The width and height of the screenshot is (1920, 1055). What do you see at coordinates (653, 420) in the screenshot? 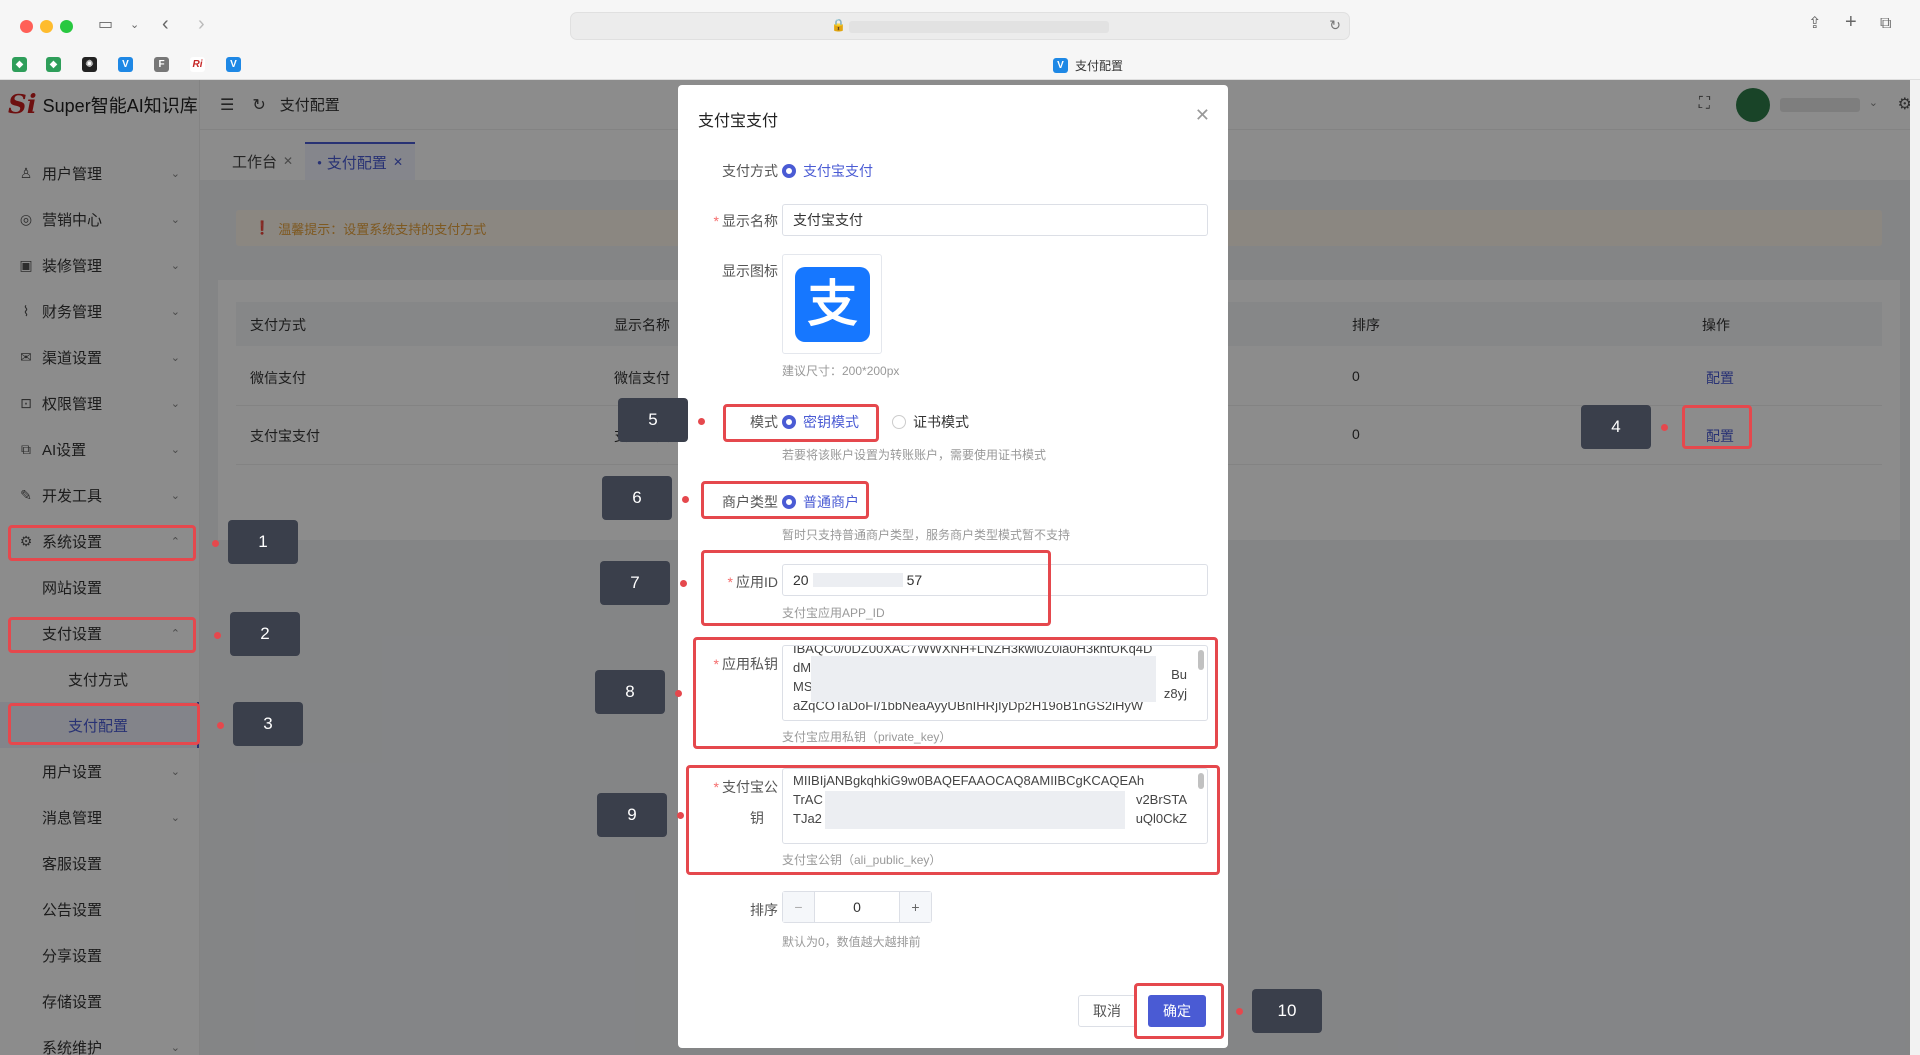
I see `step-badge-5: 5` at bounding box center [653, 420].